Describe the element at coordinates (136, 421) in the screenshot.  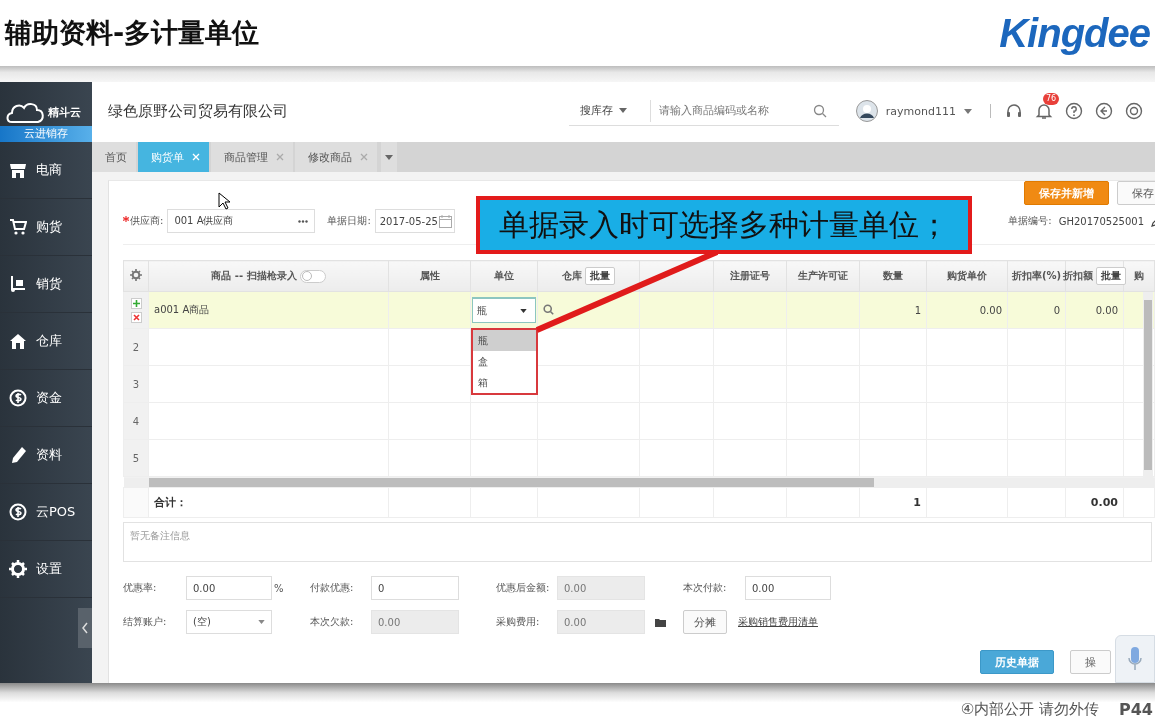
I see `row-number: 4` at that location.